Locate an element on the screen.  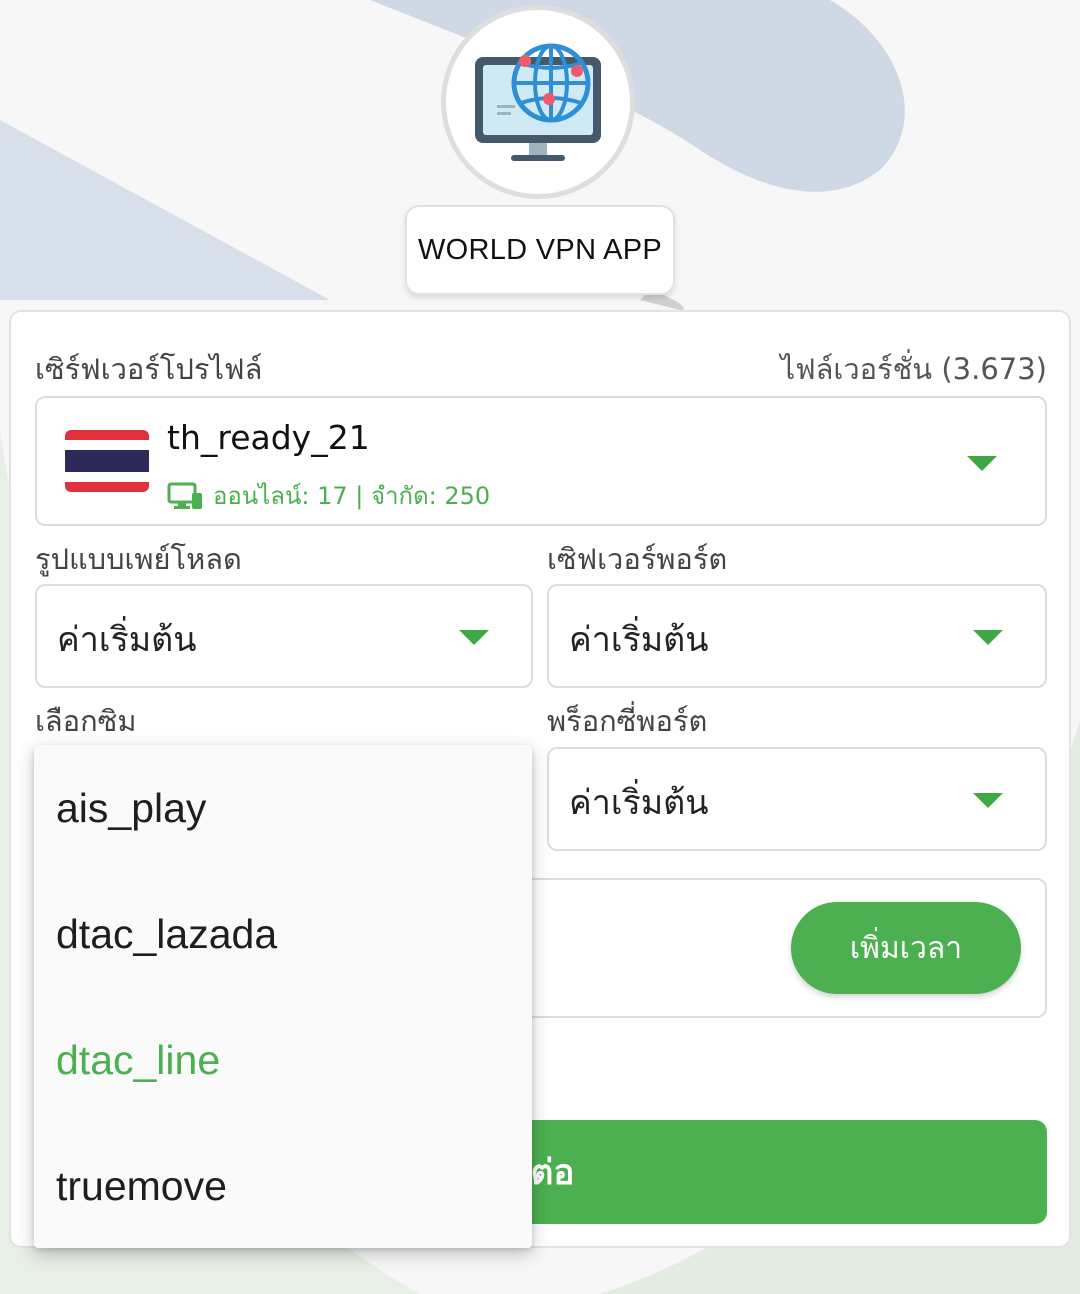
server-port-value: ค่าเริ่มต้น is located at coordinates (639, 640).